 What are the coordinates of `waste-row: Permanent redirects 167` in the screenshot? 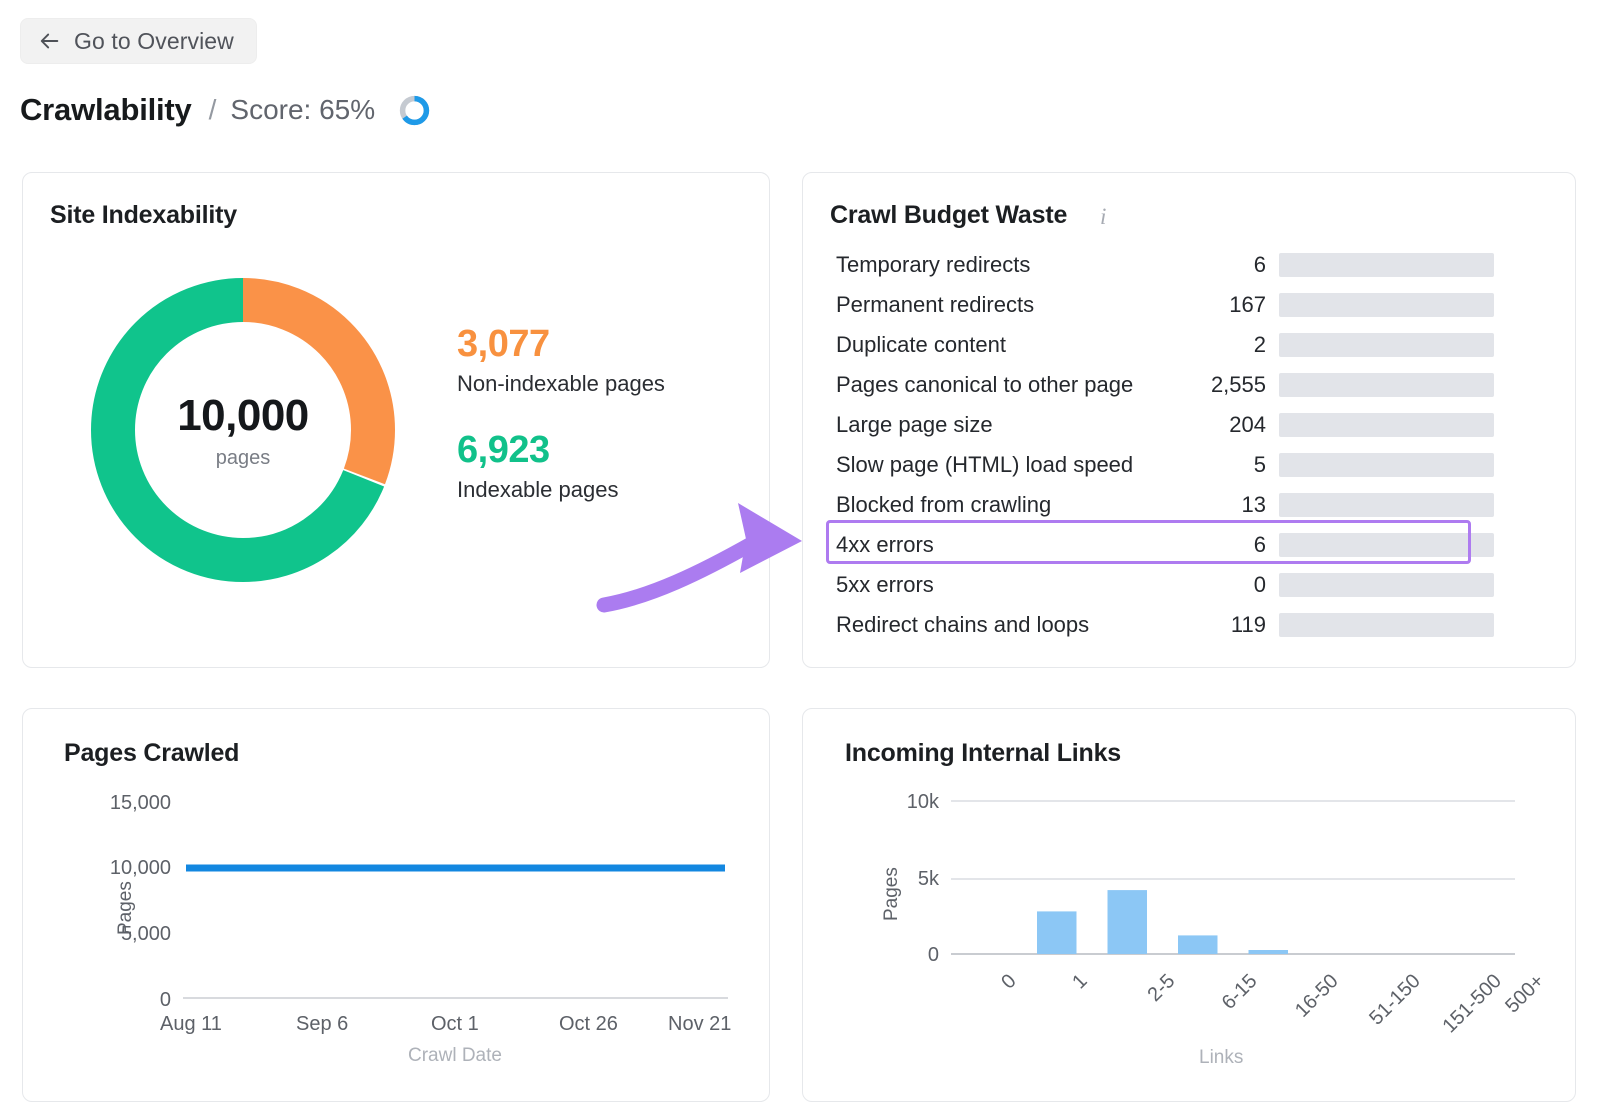 It's located at (1191, 305).